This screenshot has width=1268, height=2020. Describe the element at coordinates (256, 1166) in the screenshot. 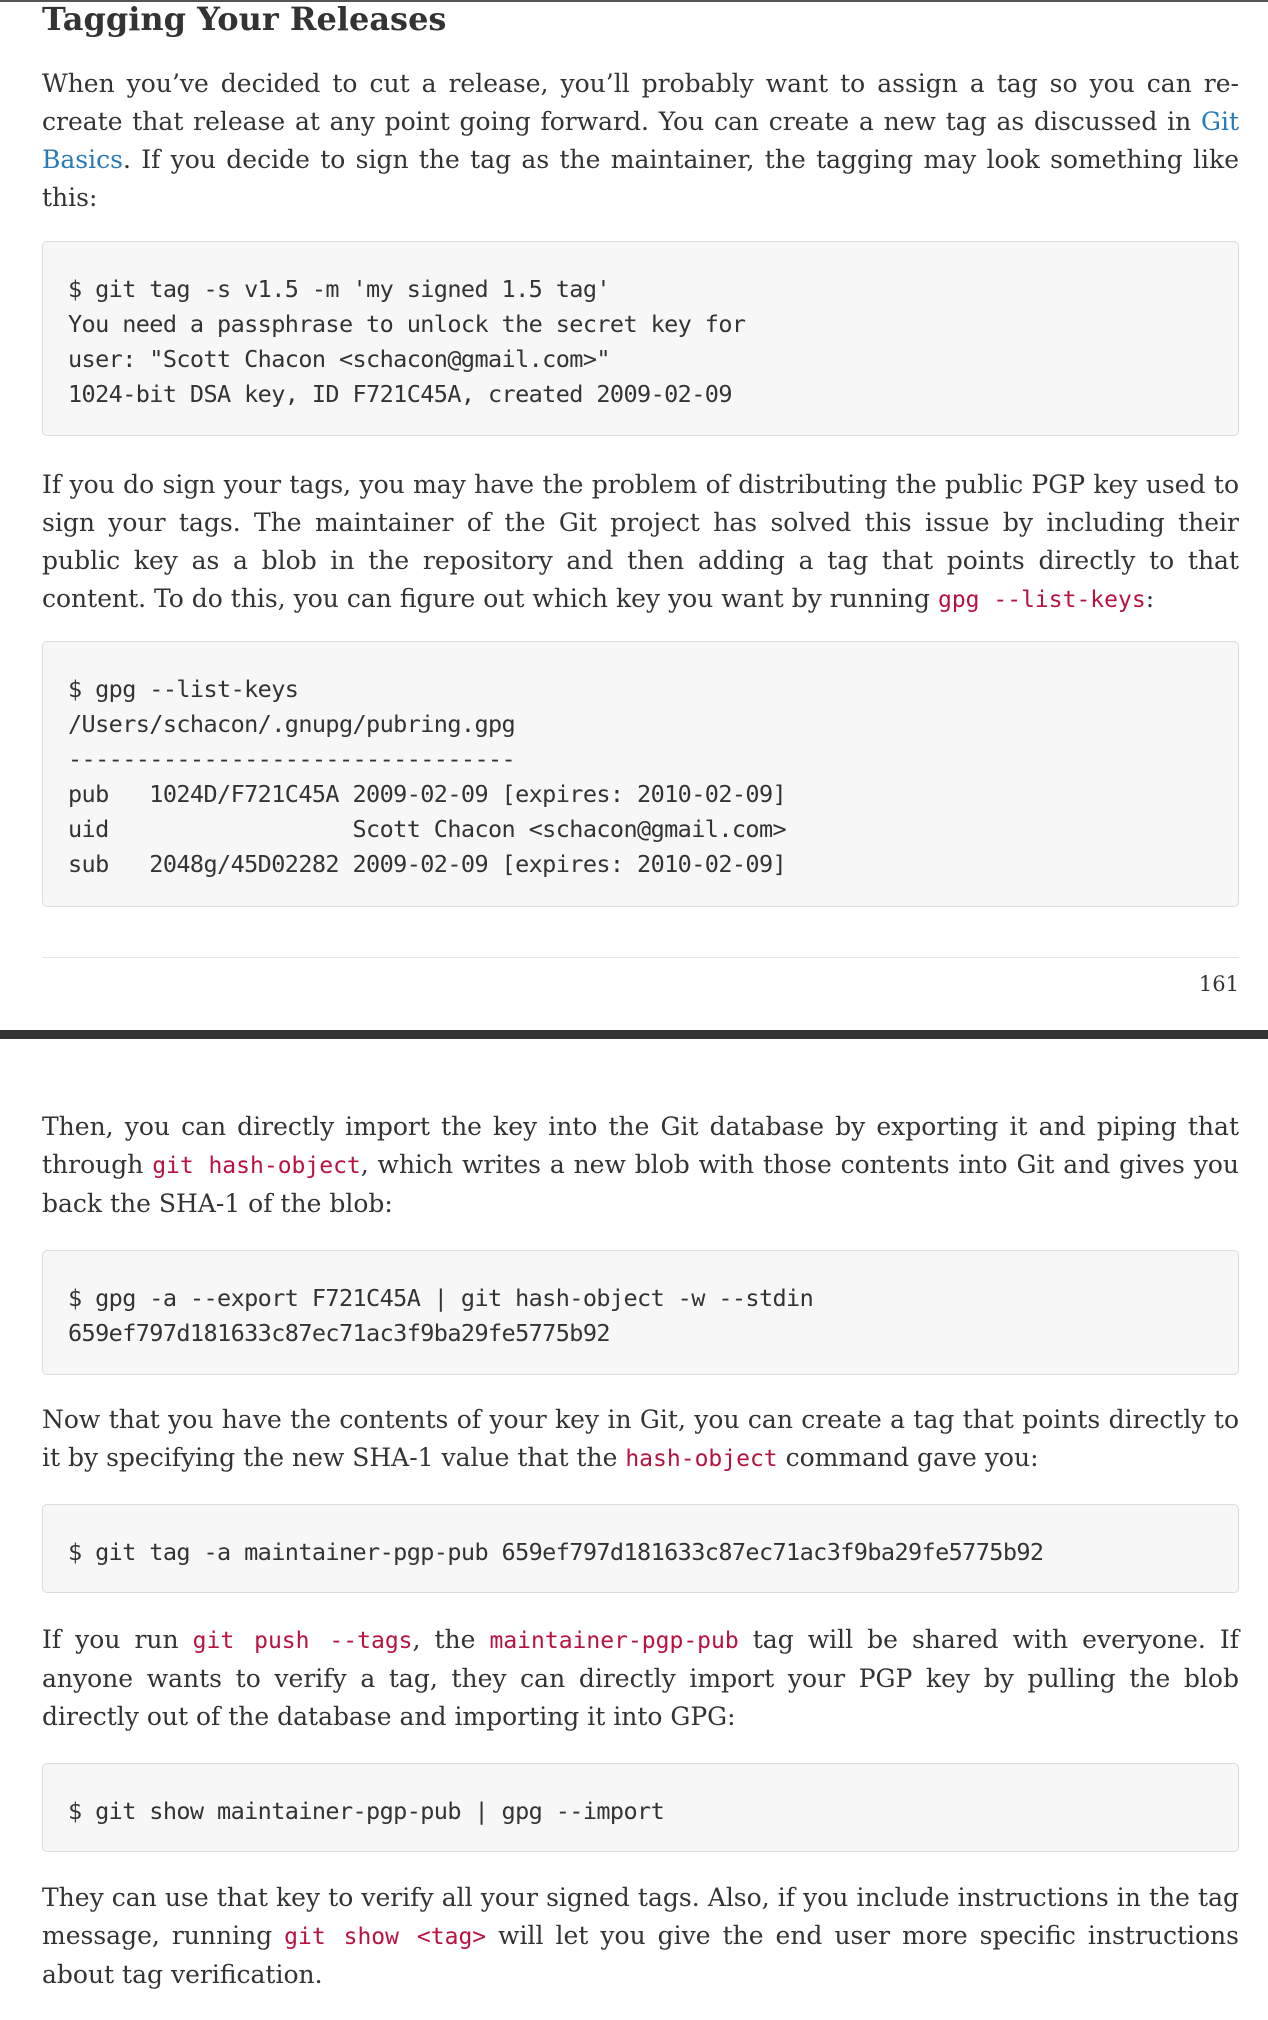

I see `inline-code: git hash-object` at that location.